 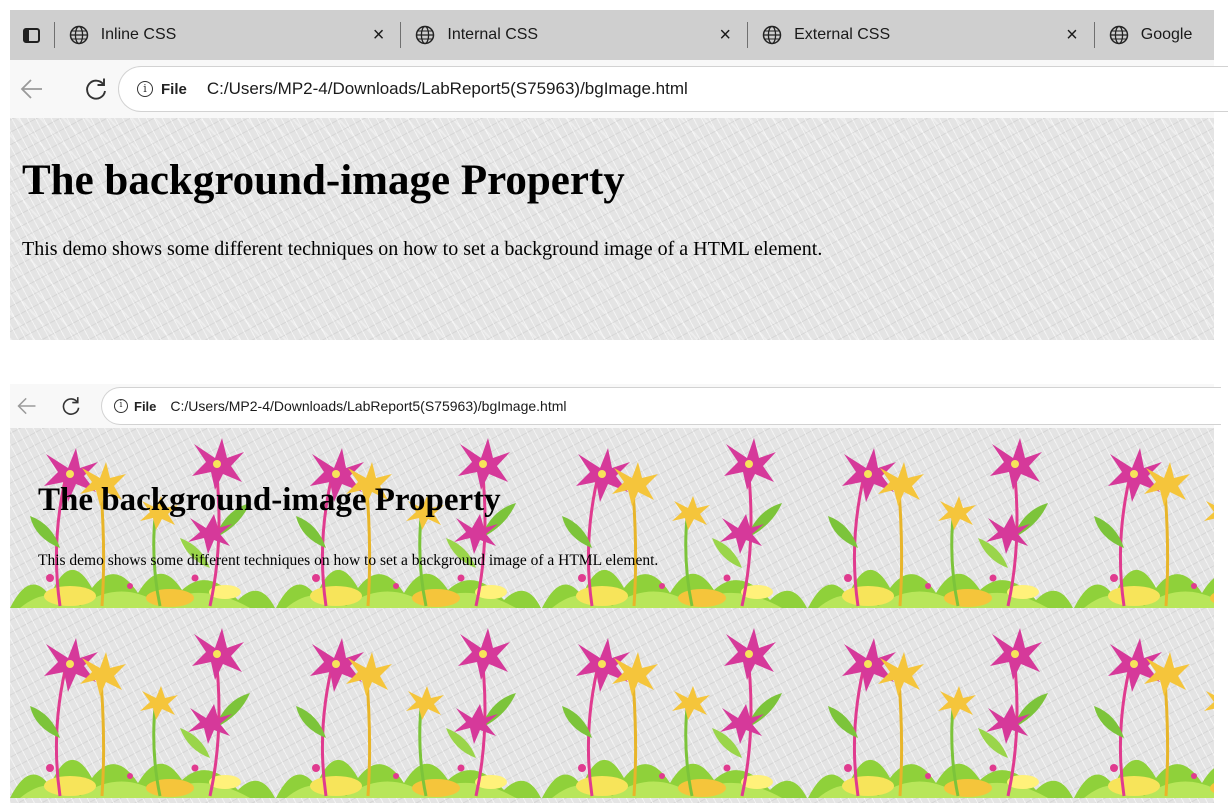 I want to click on tab-google: Google, so click(x=1154, y=35).